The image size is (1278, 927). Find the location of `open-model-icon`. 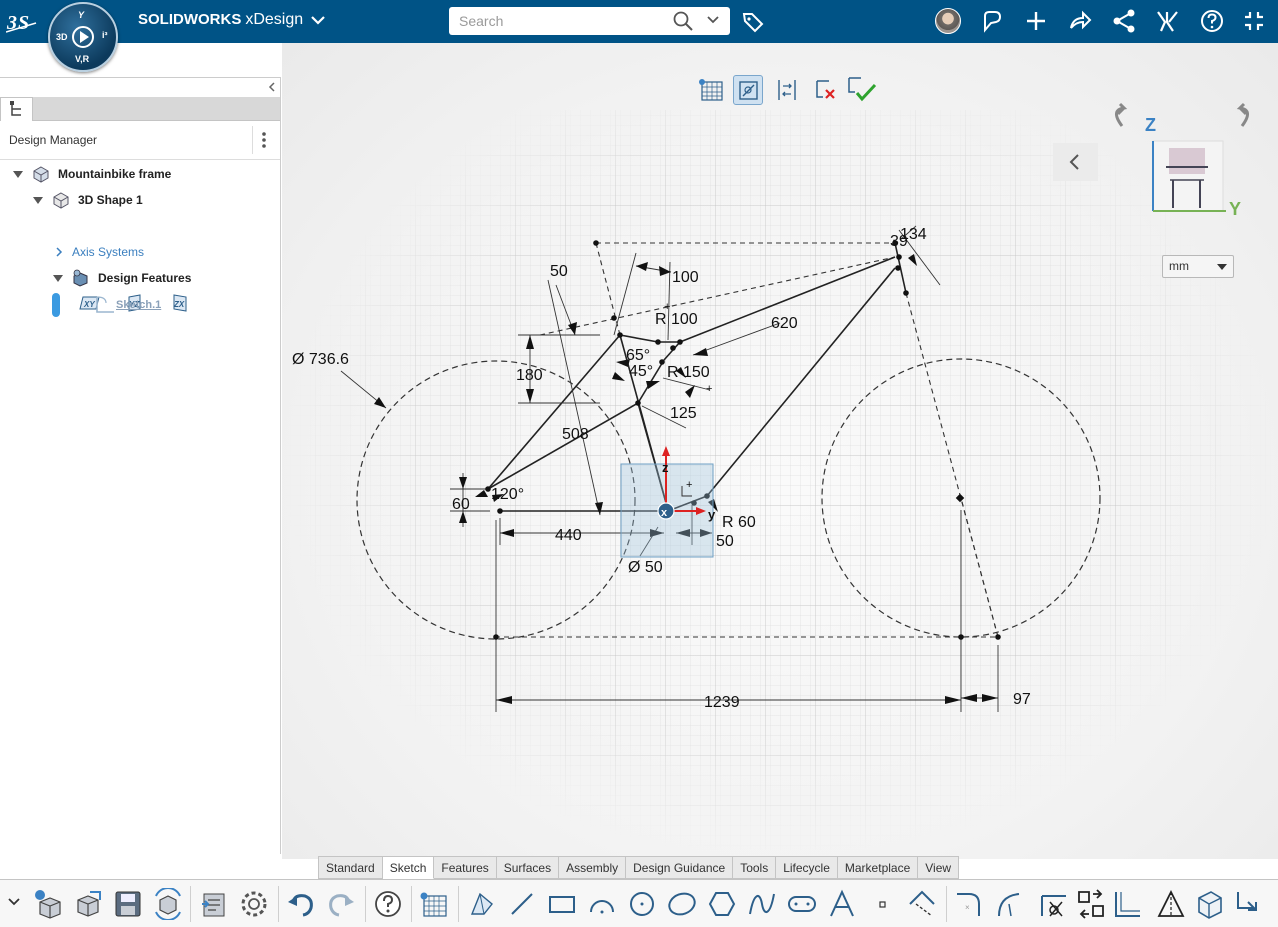

open-model-icon is located at coordinates (88, 904).